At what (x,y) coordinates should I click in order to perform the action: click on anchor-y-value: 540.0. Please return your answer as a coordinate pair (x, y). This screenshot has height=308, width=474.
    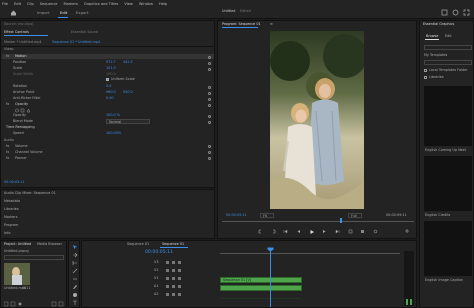
    Looking at the image, I should click on (128, 92).